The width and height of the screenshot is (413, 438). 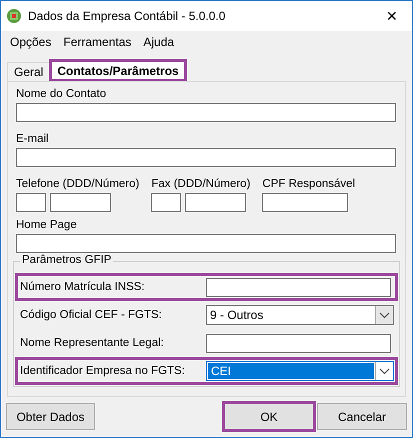 What do you see at coordinates (103, 371) in the screenshot?
I see `field-label: Identificador Empresa no FGTS:` at bounding box center [103, 371].